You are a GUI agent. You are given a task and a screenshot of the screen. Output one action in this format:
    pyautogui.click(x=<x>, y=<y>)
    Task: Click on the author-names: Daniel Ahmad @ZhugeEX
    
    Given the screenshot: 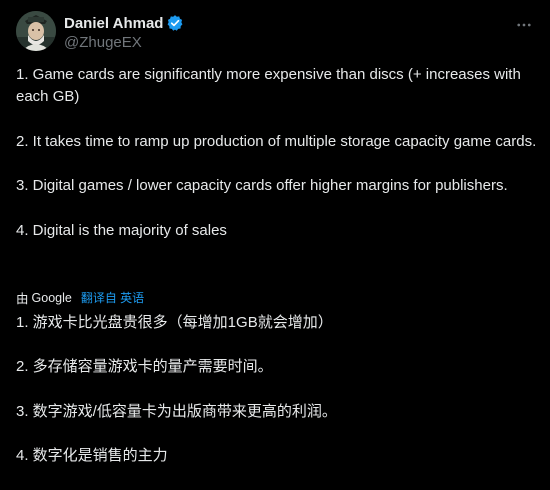 What is the action you would take?
    pyautogui.click(x=124, y=32)
    